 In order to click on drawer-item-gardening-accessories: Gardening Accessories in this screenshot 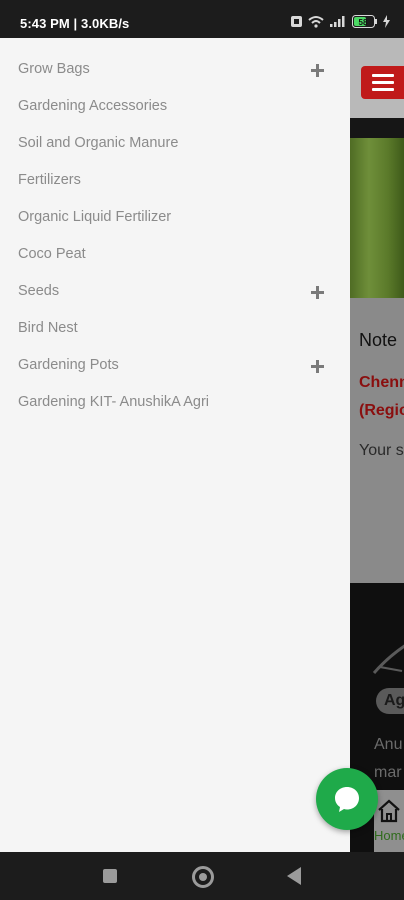, I will do `click(175, 107)`.